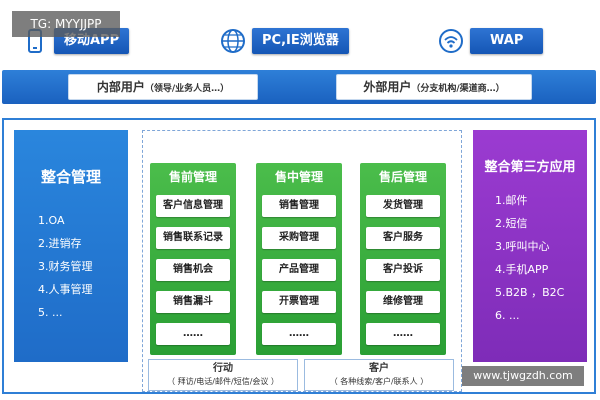 This screenshot has height=400, width=600. I want to click on column-item: 维修管理, so click(403, 302).